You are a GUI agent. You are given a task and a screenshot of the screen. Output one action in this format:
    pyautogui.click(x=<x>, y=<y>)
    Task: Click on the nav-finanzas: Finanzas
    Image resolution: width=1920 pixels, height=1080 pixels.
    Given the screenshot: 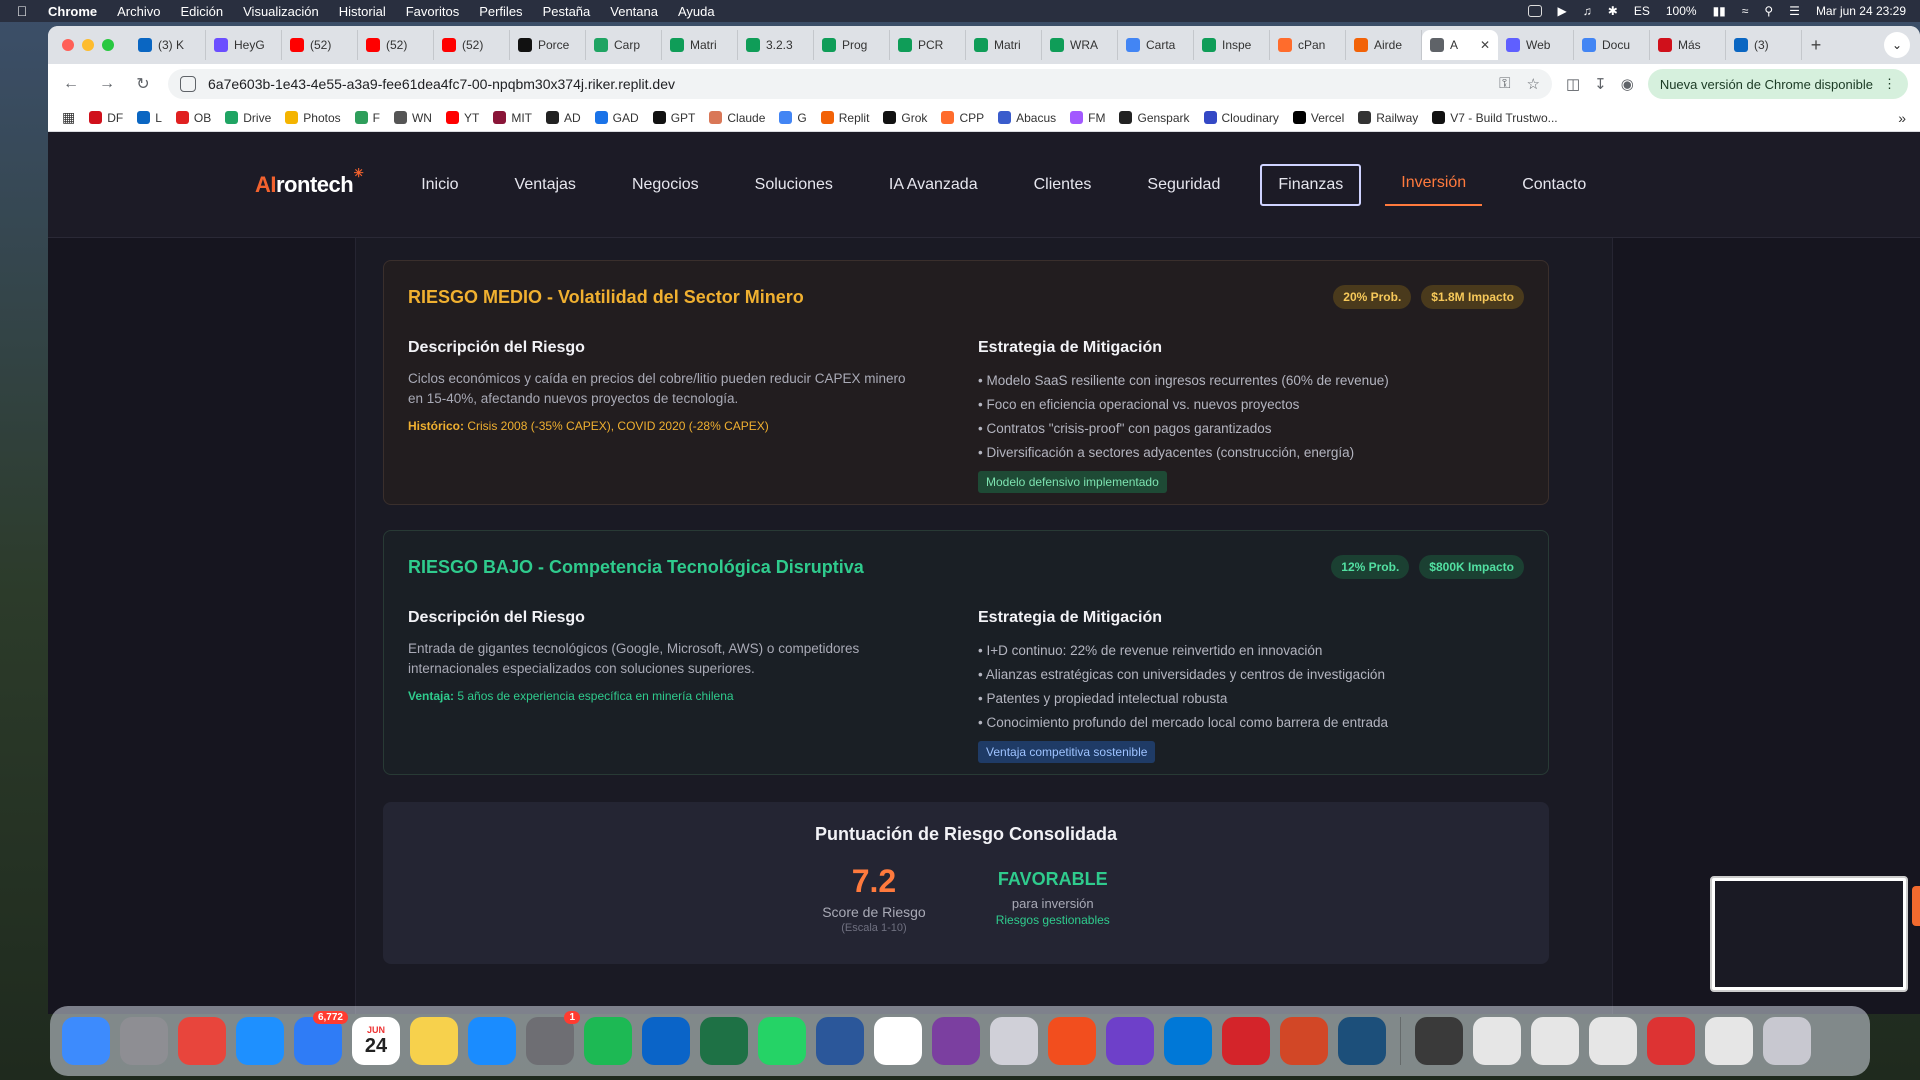 What is the action you would take?
    pyautogui.click(x=1311, y=184)
    